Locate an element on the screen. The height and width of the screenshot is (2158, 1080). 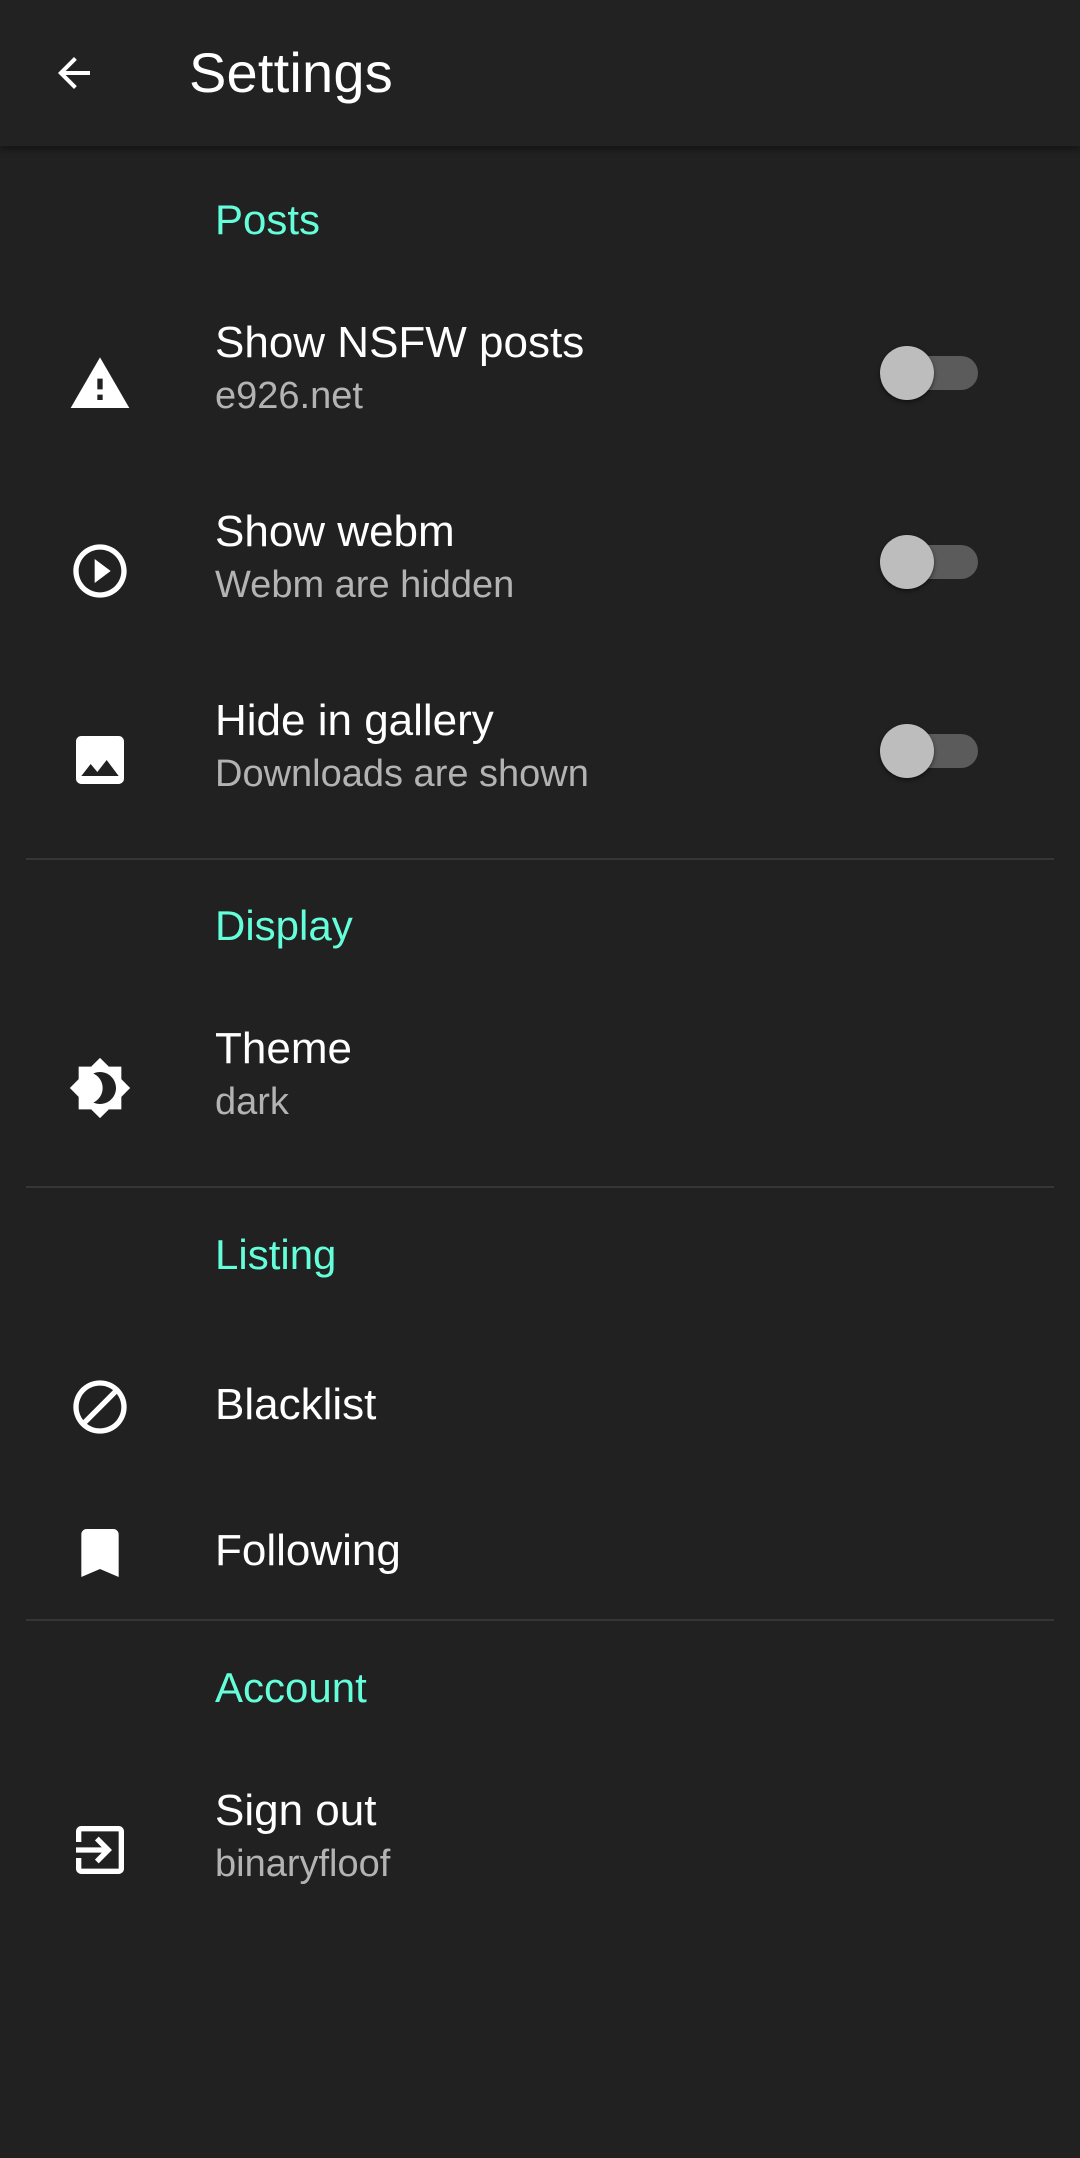
setting-subtitle: binaryfloof is located at coordinates (303, 1864).